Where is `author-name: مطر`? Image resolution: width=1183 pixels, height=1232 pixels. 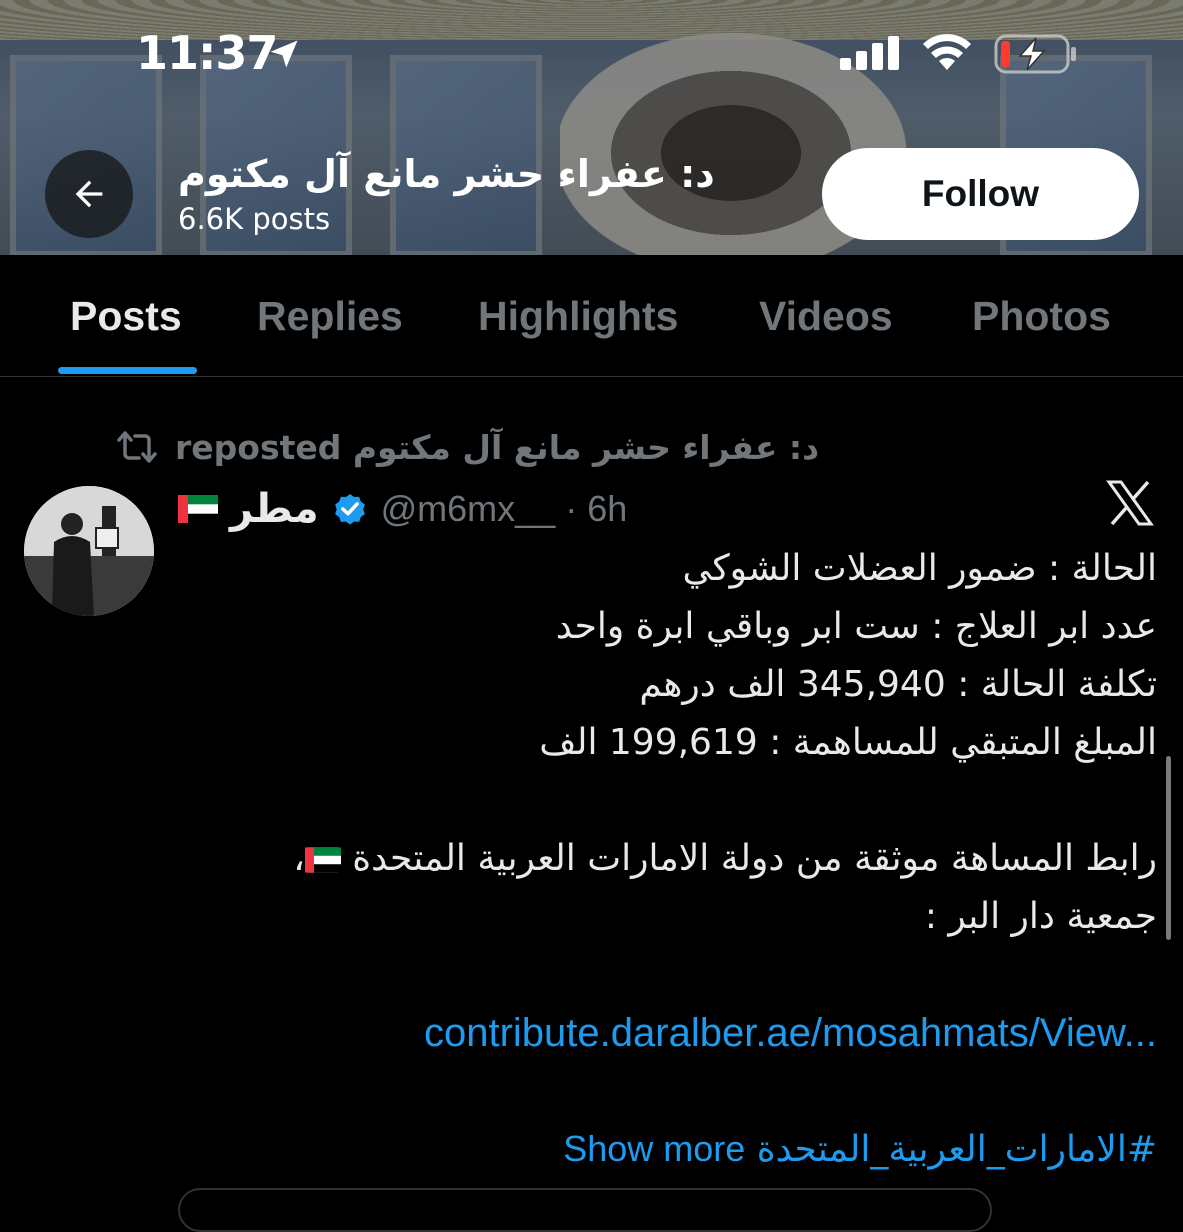
author-name: مطر is located at coordinates (274, 509).